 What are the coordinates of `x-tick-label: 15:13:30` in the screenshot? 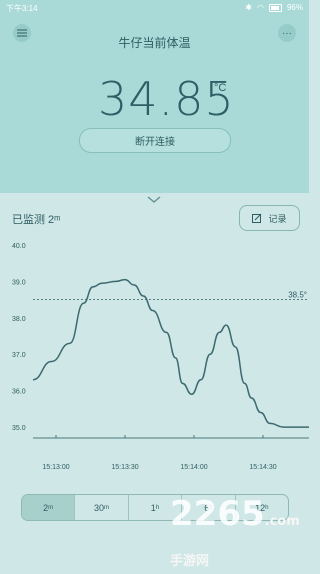 It's located at (124, 467).